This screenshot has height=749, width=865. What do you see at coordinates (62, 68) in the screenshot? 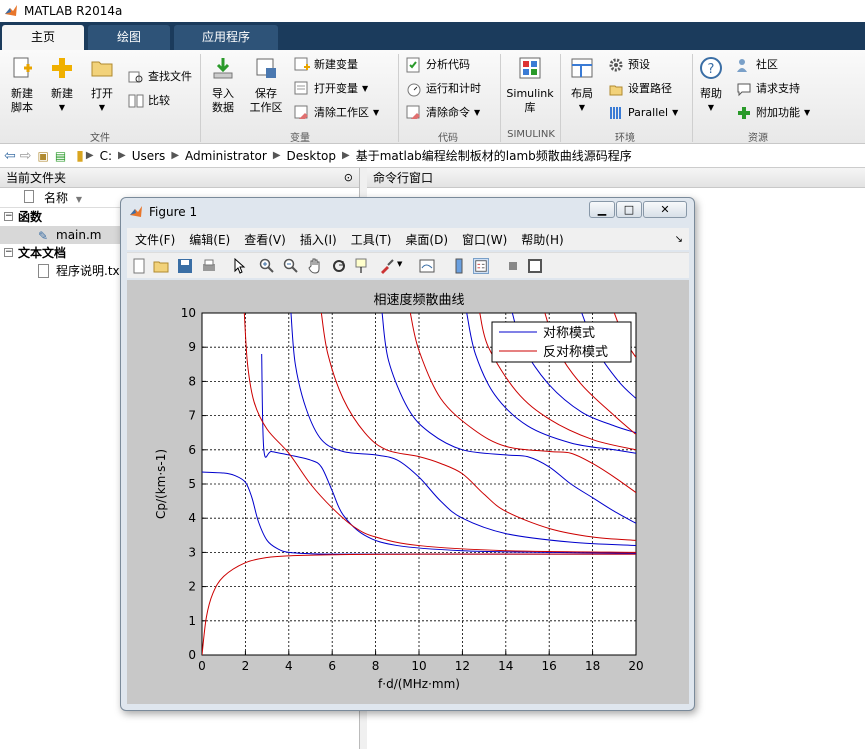
I see `plus-icon` at bounding box center [62, 68].